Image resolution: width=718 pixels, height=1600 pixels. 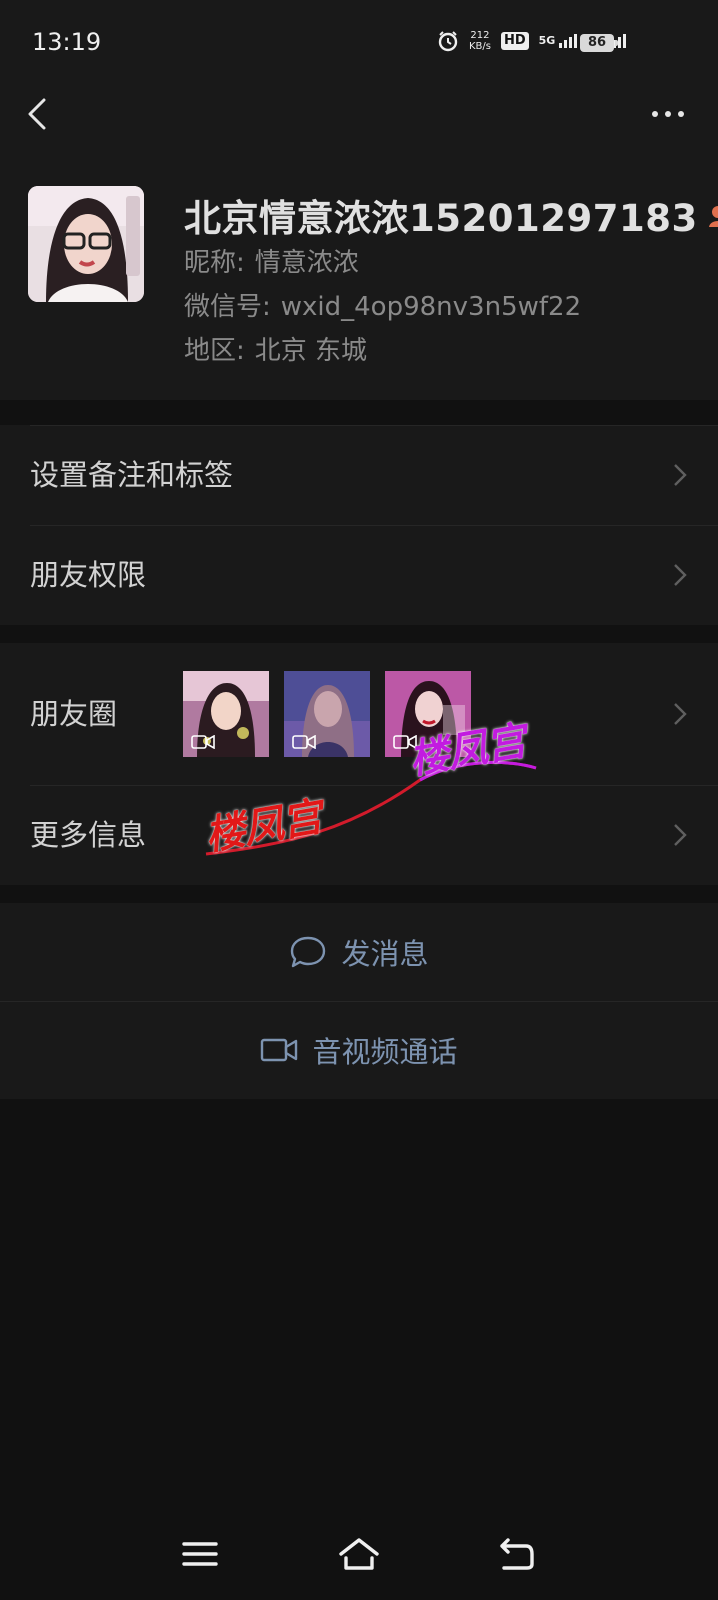 What do you see at coordinates (359, 124) in the screenshot?
I see `top-bar` at bounding box center [359, 124].